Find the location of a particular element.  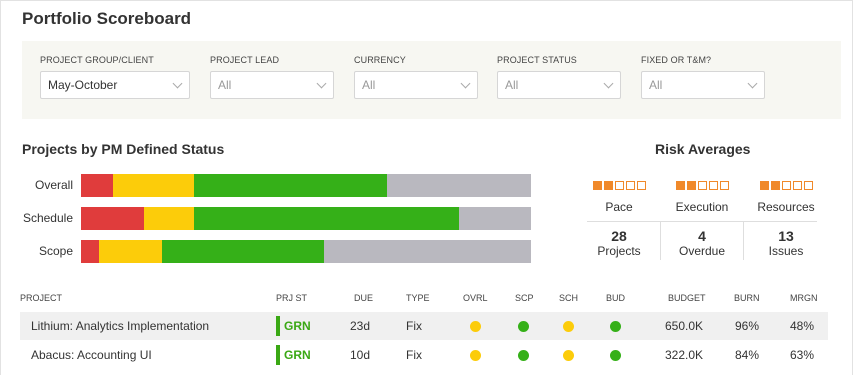

stat-label: Overdue is located at coordinates (702, 251).